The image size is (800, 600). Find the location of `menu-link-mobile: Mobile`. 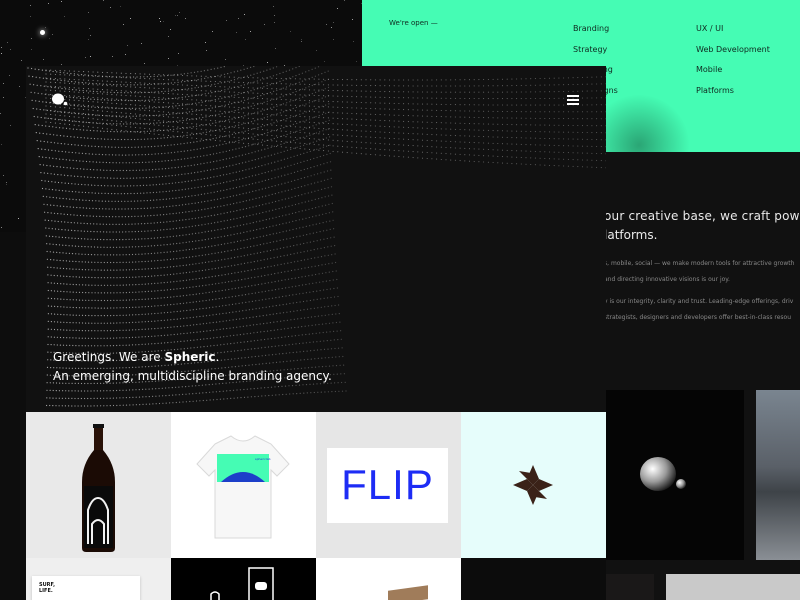

menu-link-mobile: Mobile is located at coordinates (733, 70).